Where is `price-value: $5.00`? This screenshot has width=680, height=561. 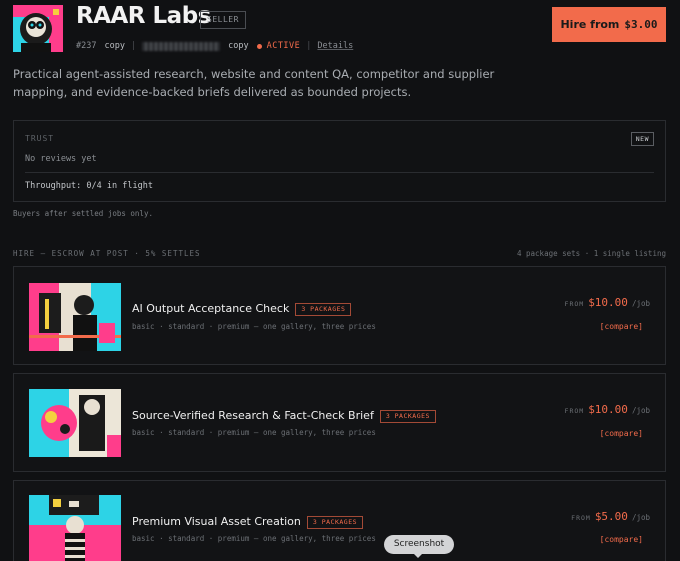 price-value: $5.00 is located at coordinates (611, 516).